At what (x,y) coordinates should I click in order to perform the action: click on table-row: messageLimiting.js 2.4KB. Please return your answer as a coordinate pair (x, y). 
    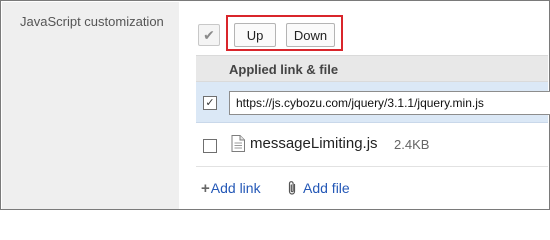
    Looking at the image, I should click on (372, 145).